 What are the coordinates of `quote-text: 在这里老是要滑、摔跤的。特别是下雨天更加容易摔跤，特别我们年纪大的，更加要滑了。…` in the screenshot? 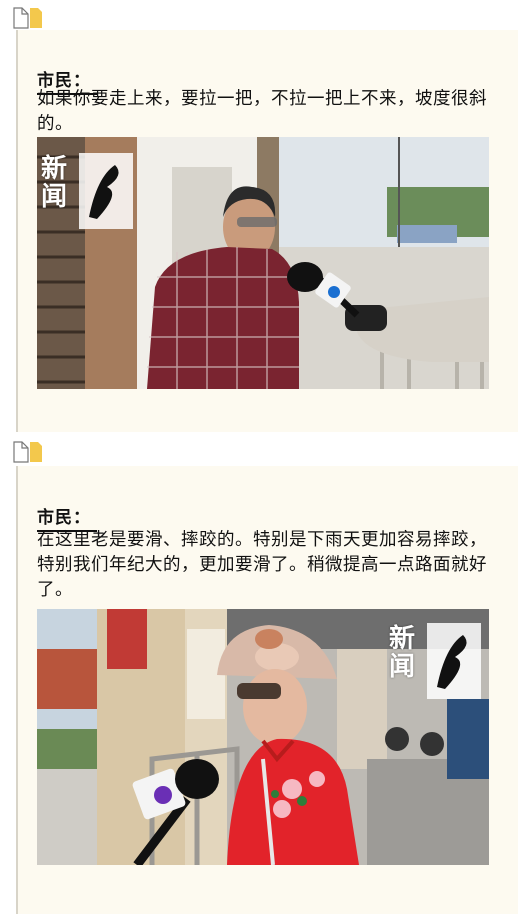 It's located at (262, 565).